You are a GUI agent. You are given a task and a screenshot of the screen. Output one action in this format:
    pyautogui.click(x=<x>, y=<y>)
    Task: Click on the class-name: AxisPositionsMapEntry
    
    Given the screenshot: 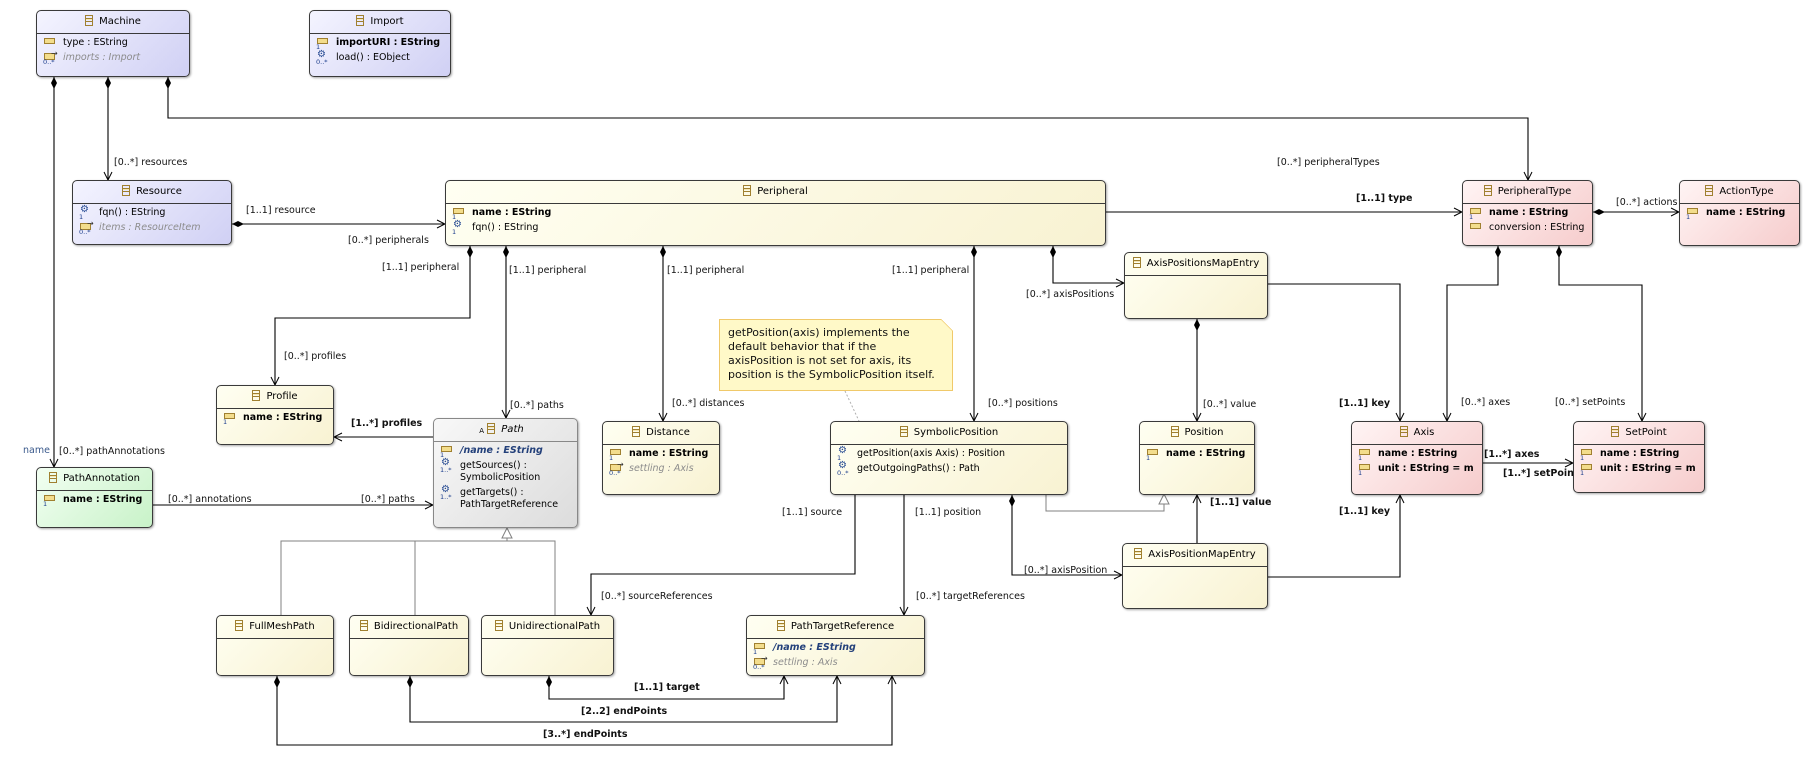 What is the action you would take?
    pyautogui.click(x=1203, y=263)
    